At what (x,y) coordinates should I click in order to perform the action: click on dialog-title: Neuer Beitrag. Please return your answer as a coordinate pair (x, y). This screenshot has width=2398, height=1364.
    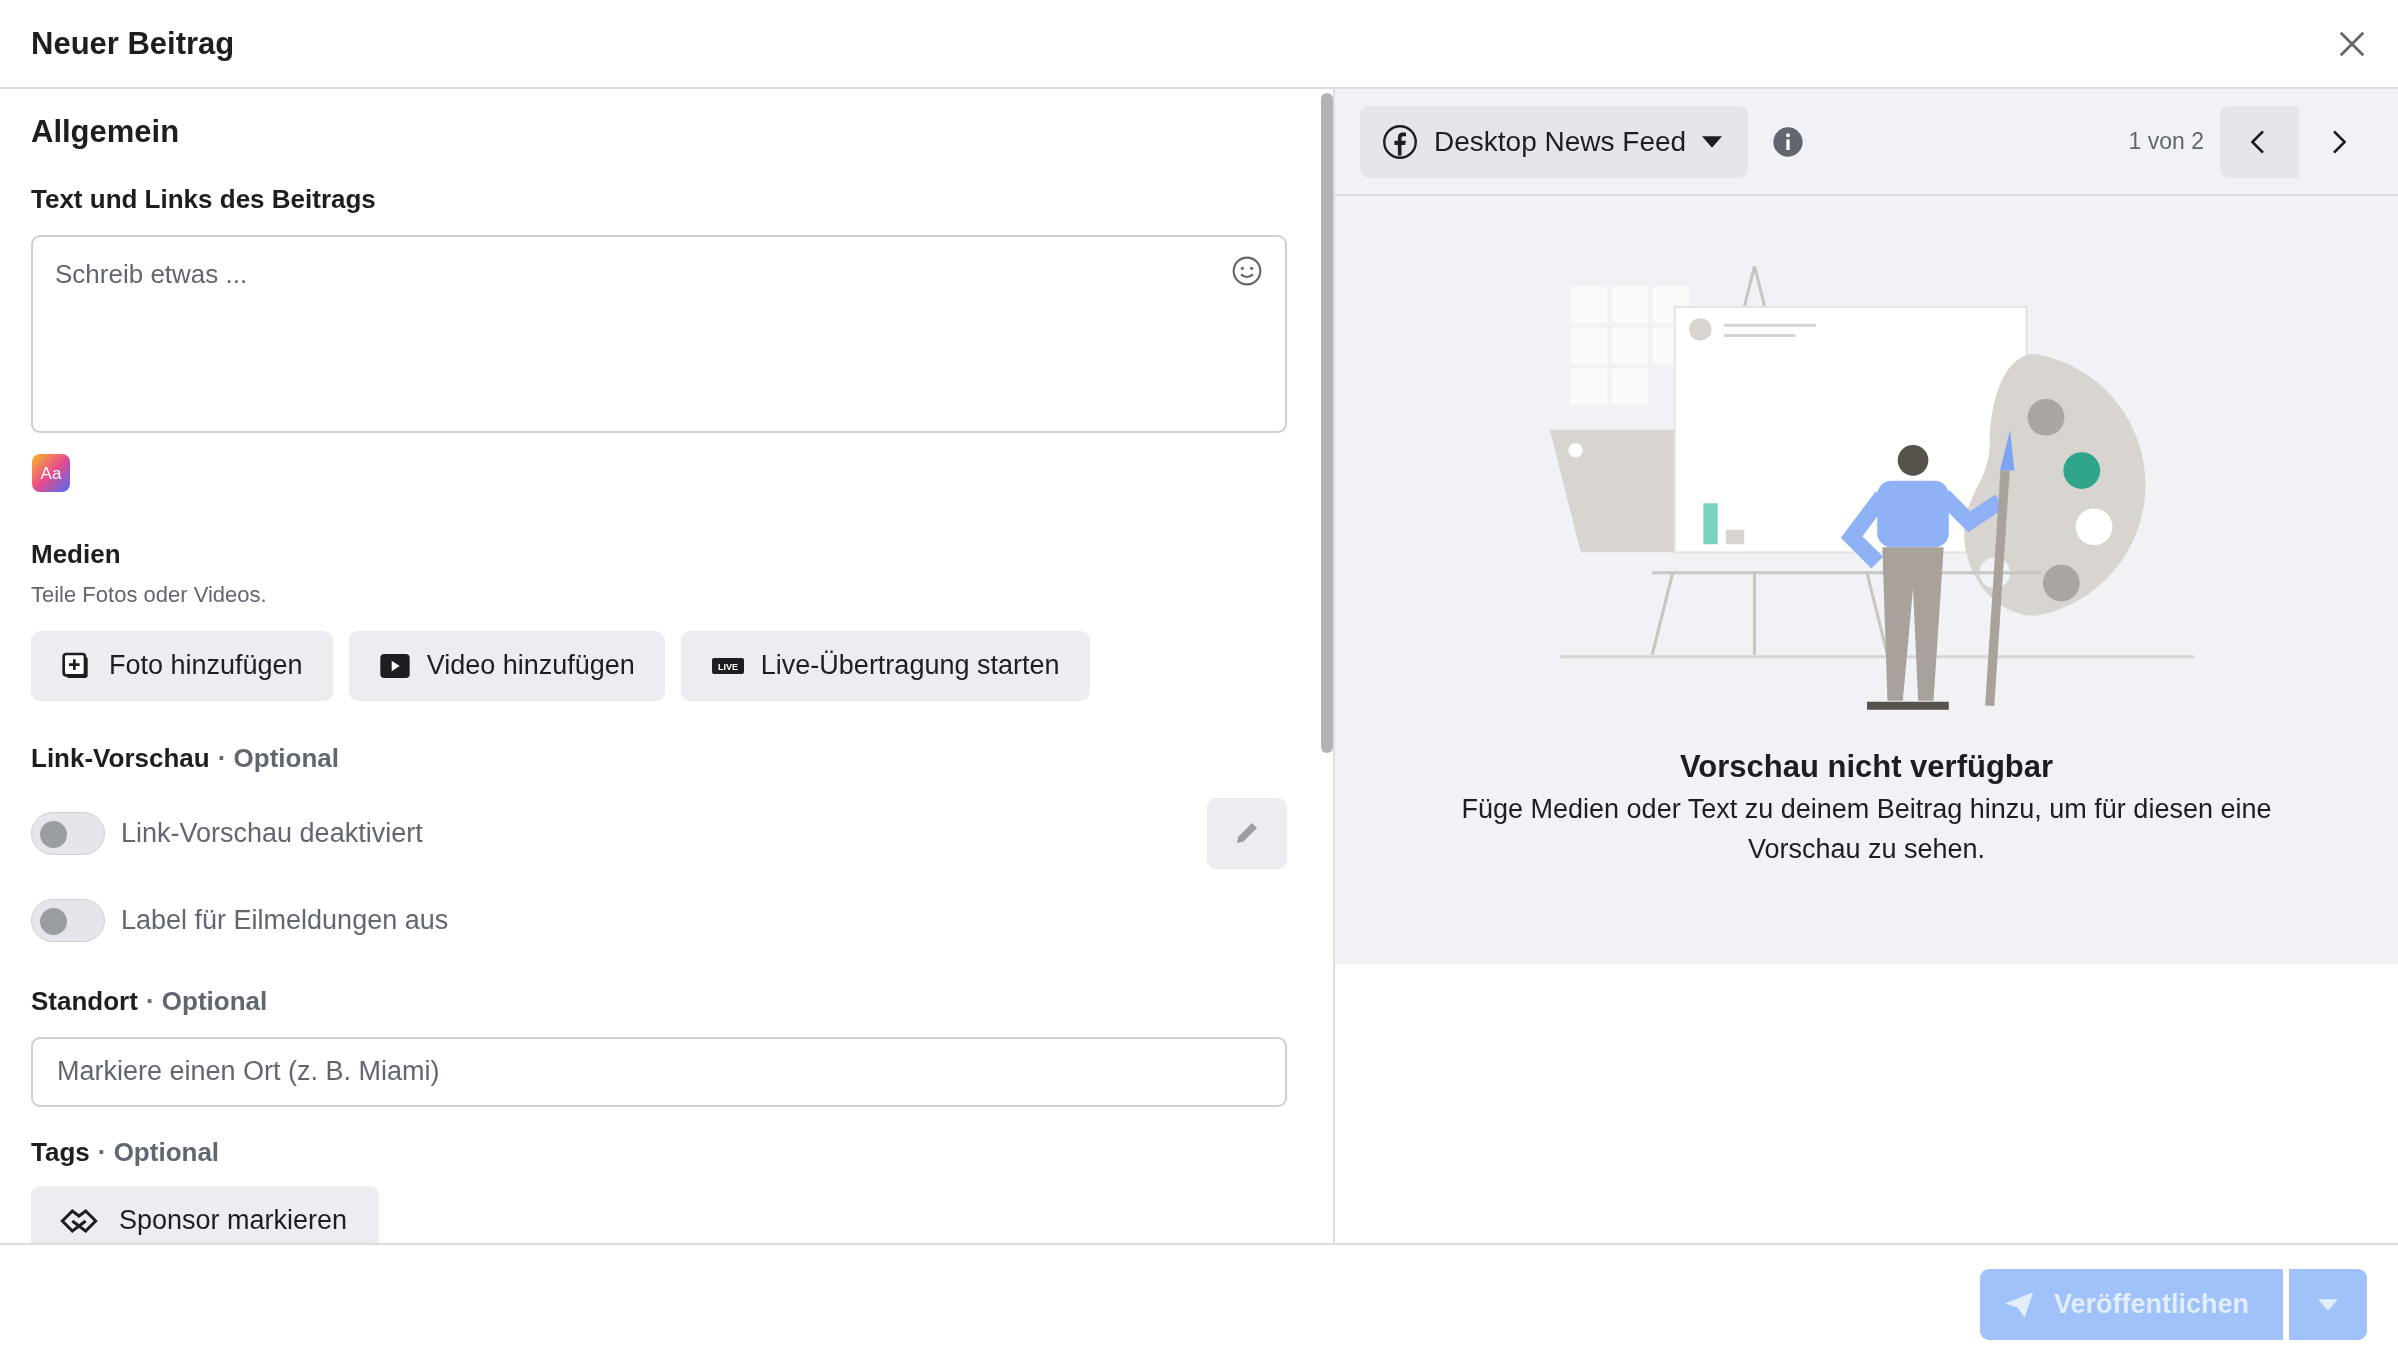
    Looking at the image, I should click on (133, 43).